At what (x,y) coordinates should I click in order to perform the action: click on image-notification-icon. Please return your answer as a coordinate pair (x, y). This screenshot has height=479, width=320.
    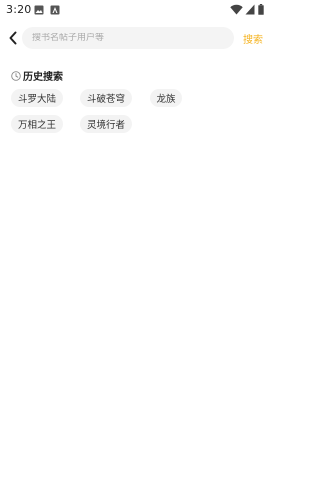
    Looking at the image, I should click on (39, 10).